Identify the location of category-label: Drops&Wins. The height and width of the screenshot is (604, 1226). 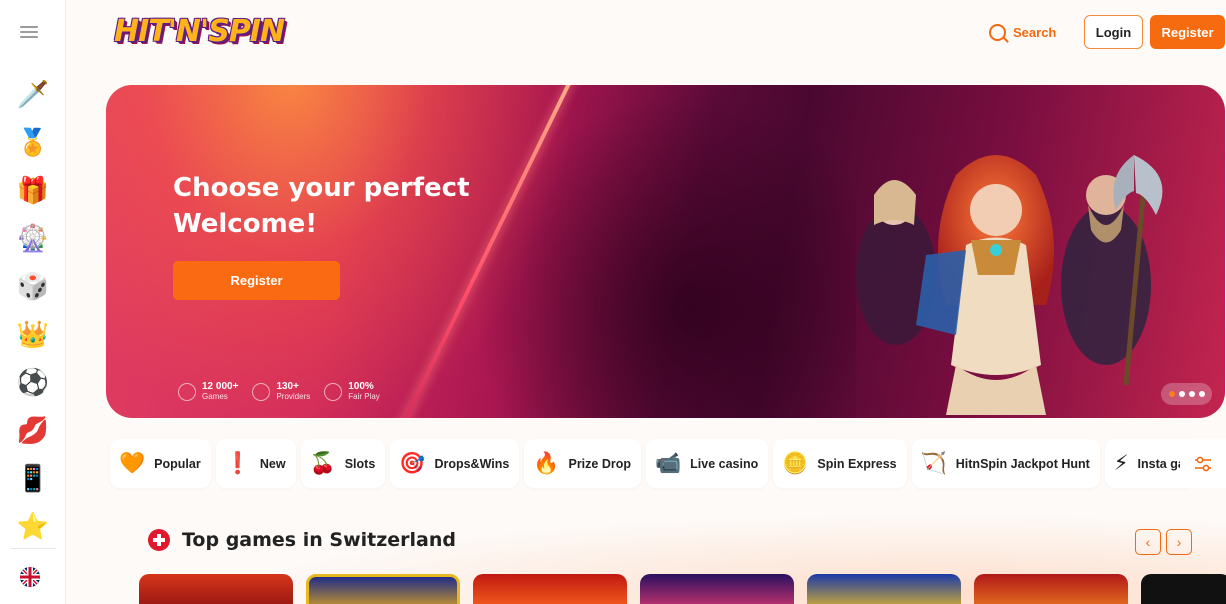
(472, 463).